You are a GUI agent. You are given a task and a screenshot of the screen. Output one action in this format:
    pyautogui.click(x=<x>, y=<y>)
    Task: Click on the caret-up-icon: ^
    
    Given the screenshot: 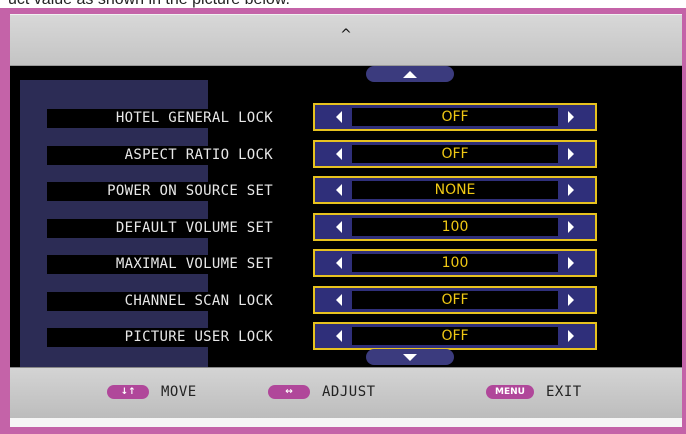 What is the action you would take?
    pyautogui.click(x=346, y=35)
    